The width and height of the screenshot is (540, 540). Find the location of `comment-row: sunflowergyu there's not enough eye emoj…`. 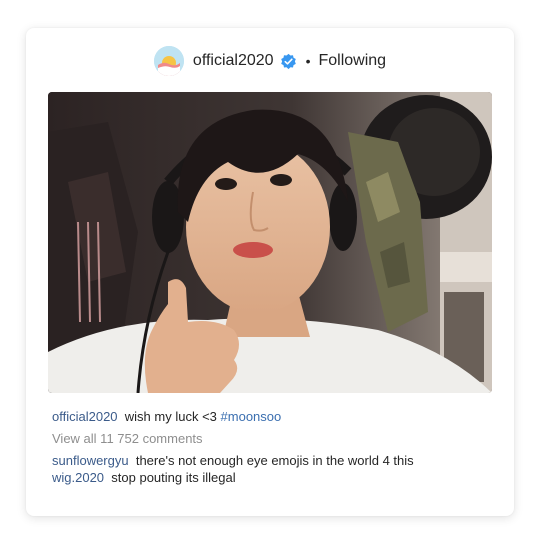

comment-row: sunflowergyu there's not enough eye emoj… is located at coordinates (272, 460).